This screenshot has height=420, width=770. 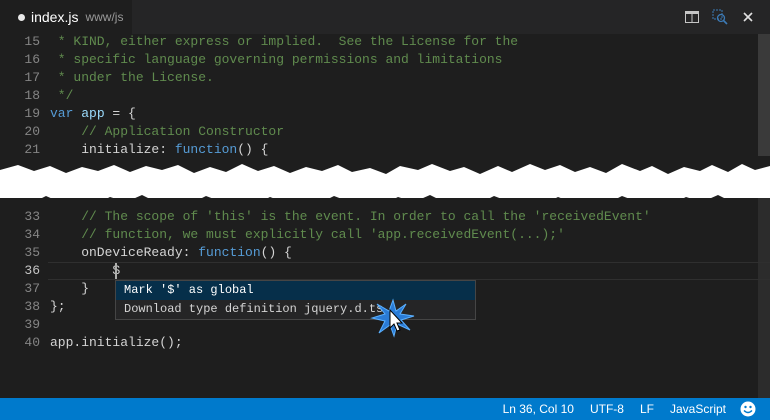 What do you see at coordinates (748, 17) in the screenshot?
I see `close-icon` at bounding box center [748, 17].